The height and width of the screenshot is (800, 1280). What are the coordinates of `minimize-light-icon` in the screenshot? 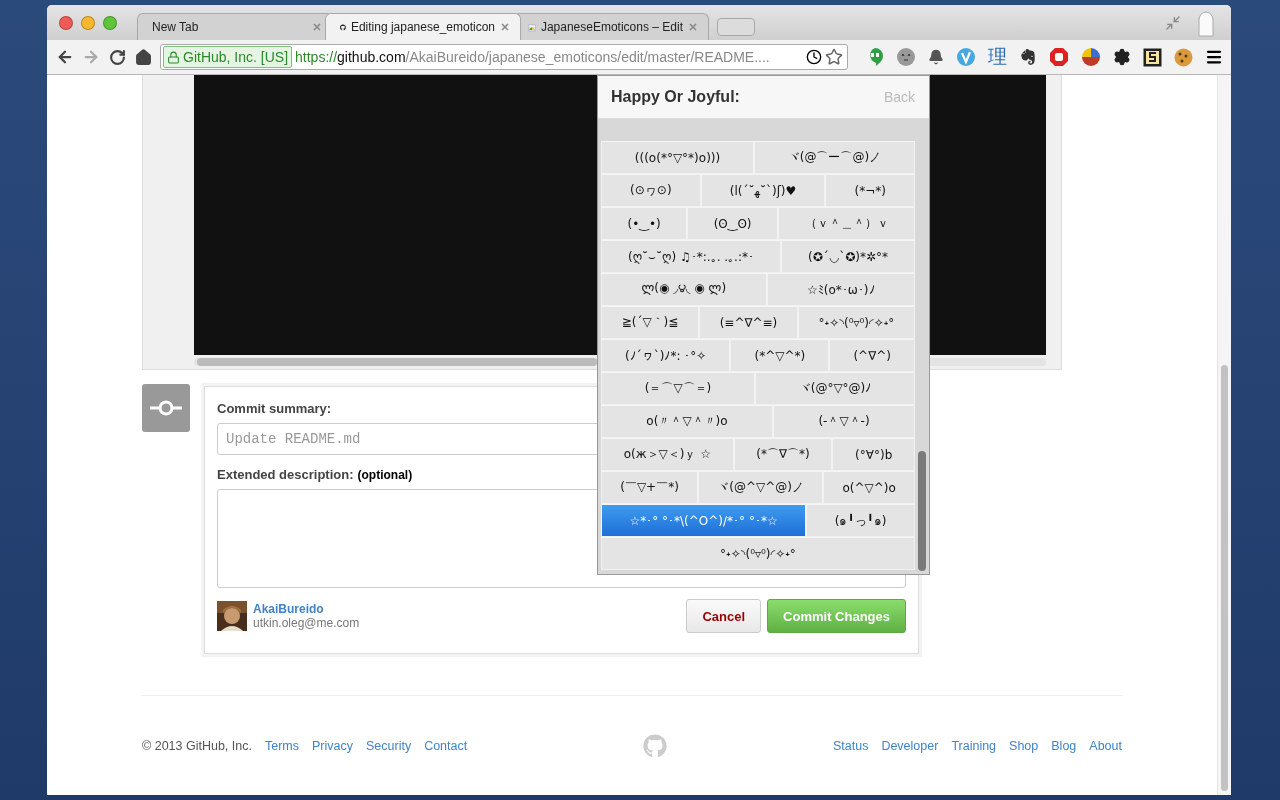 It's located at (88, 22).